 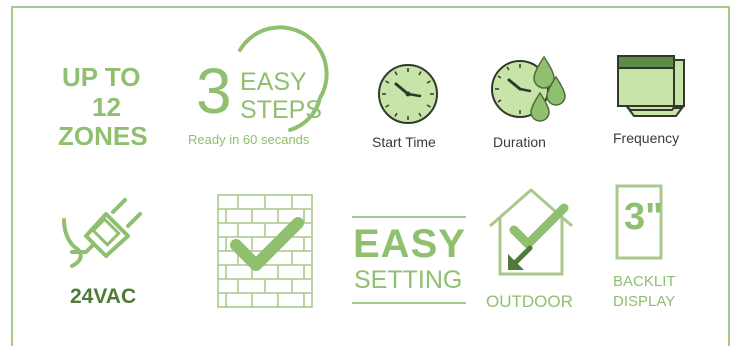 I want to click on clock-water-drops-icon, so click(x=528, y=88).